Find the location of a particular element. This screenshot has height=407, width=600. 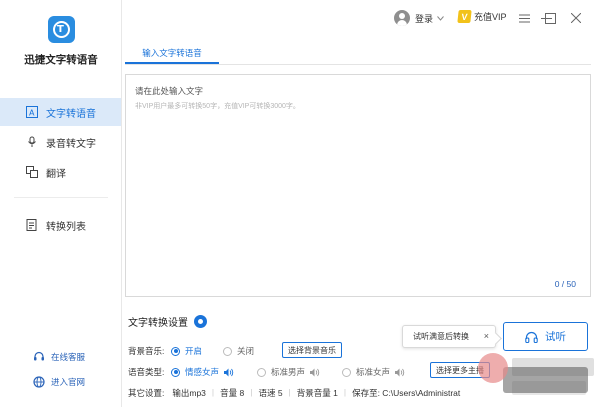

official-site-link: 进入官网 is located at coordinates (60, 382).